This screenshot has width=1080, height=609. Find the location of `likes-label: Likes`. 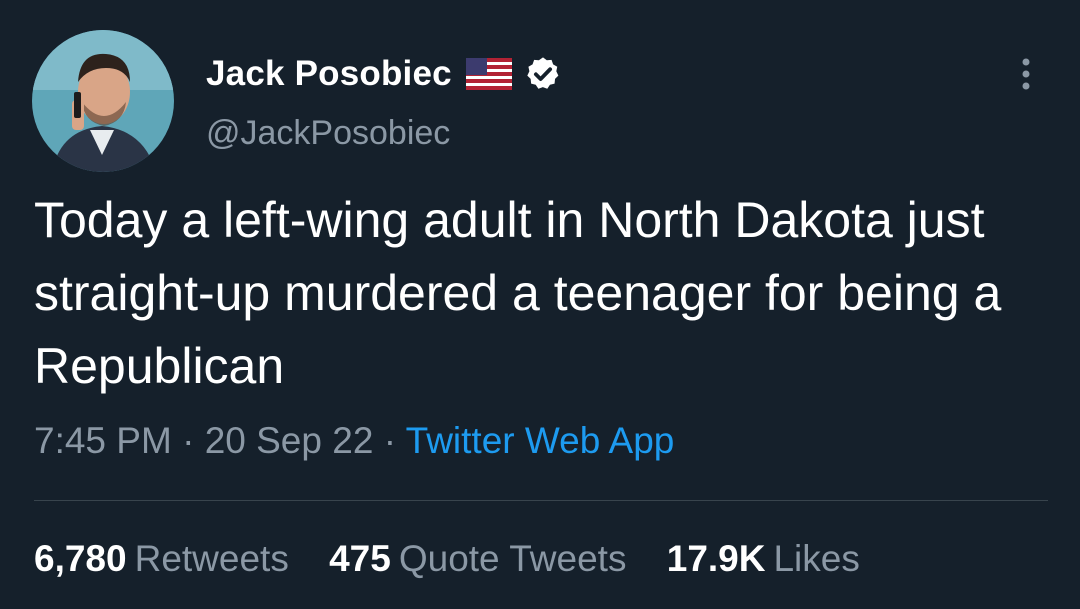

likes-label: Likes is located at coordinates (816, 558).